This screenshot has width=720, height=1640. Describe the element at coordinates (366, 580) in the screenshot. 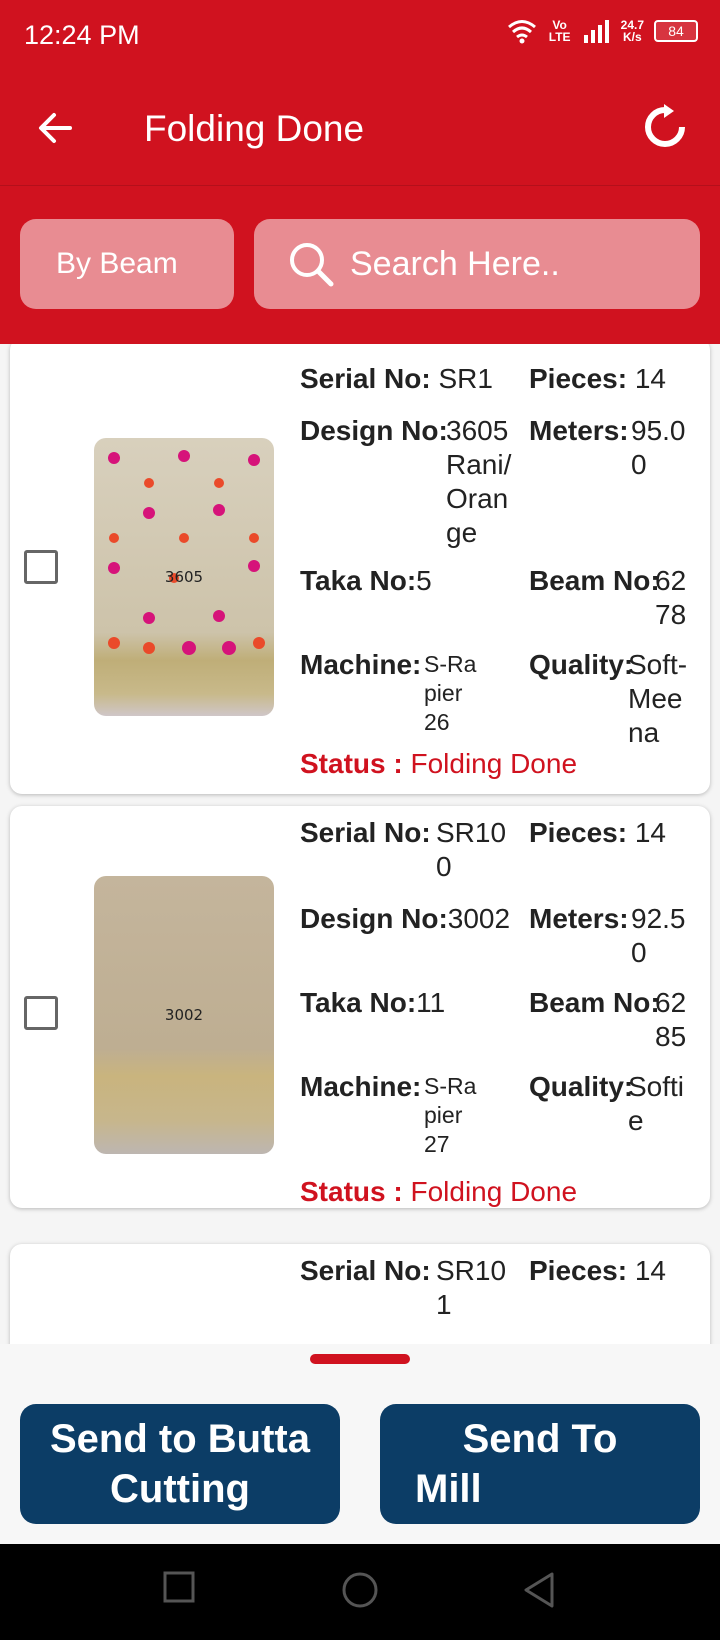

I see `taka-field: Taka No:5` at that location.